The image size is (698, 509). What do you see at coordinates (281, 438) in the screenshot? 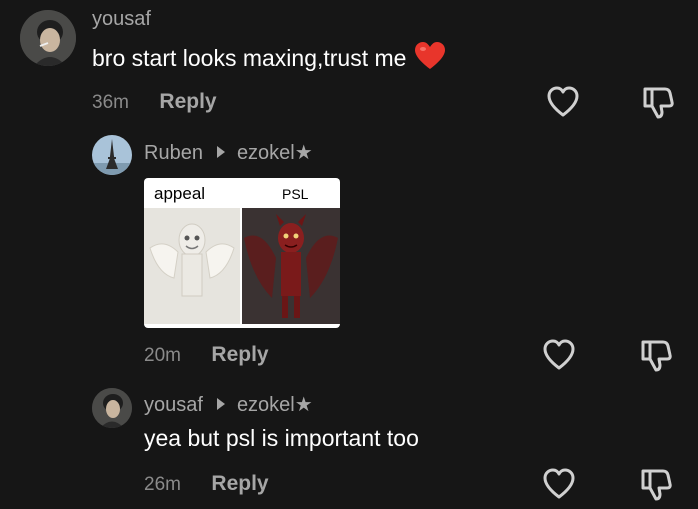
I see `comment-text: yea but psl is important too` at bounding box center [281, 438].